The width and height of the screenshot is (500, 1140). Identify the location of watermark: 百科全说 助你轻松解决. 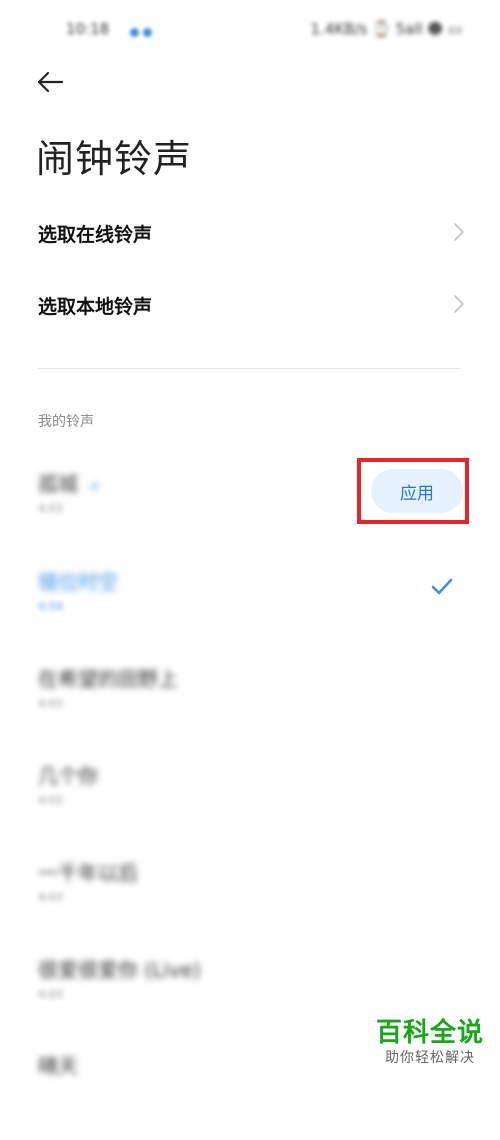
(430, 1043).